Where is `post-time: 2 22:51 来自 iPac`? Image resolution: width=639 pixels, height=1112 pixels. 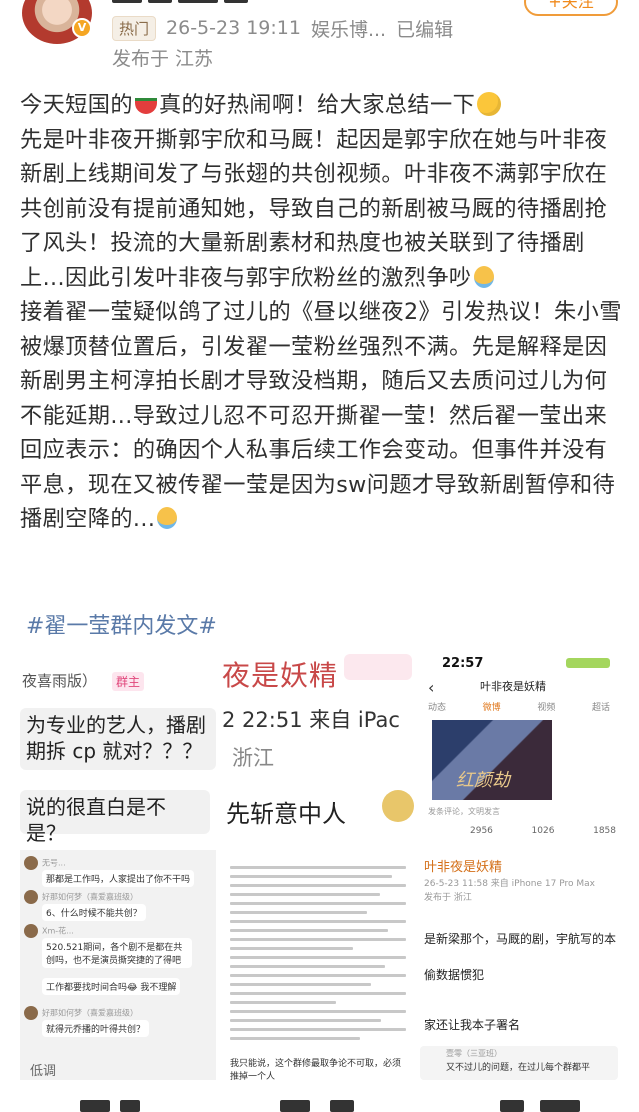 post-time: 2 22:51 来自 iPac is located at coordinates (311, 720).